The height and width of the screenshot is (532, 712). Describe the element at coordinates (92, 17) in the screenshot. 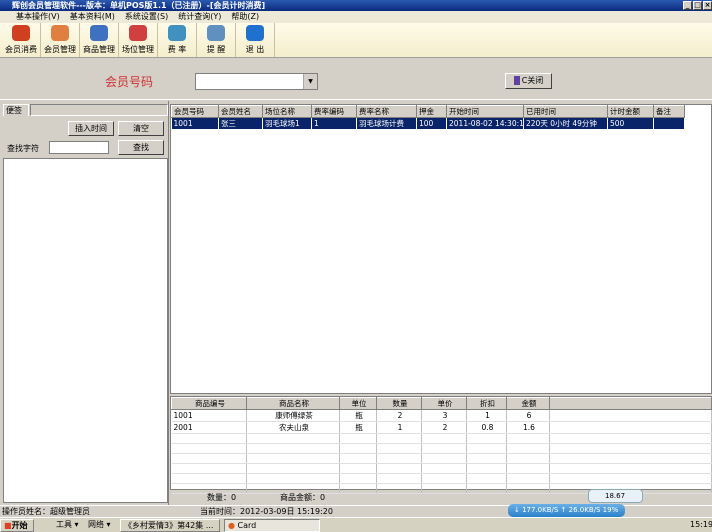

I see `menu-basic-data: 基本资料(M)` at that location.